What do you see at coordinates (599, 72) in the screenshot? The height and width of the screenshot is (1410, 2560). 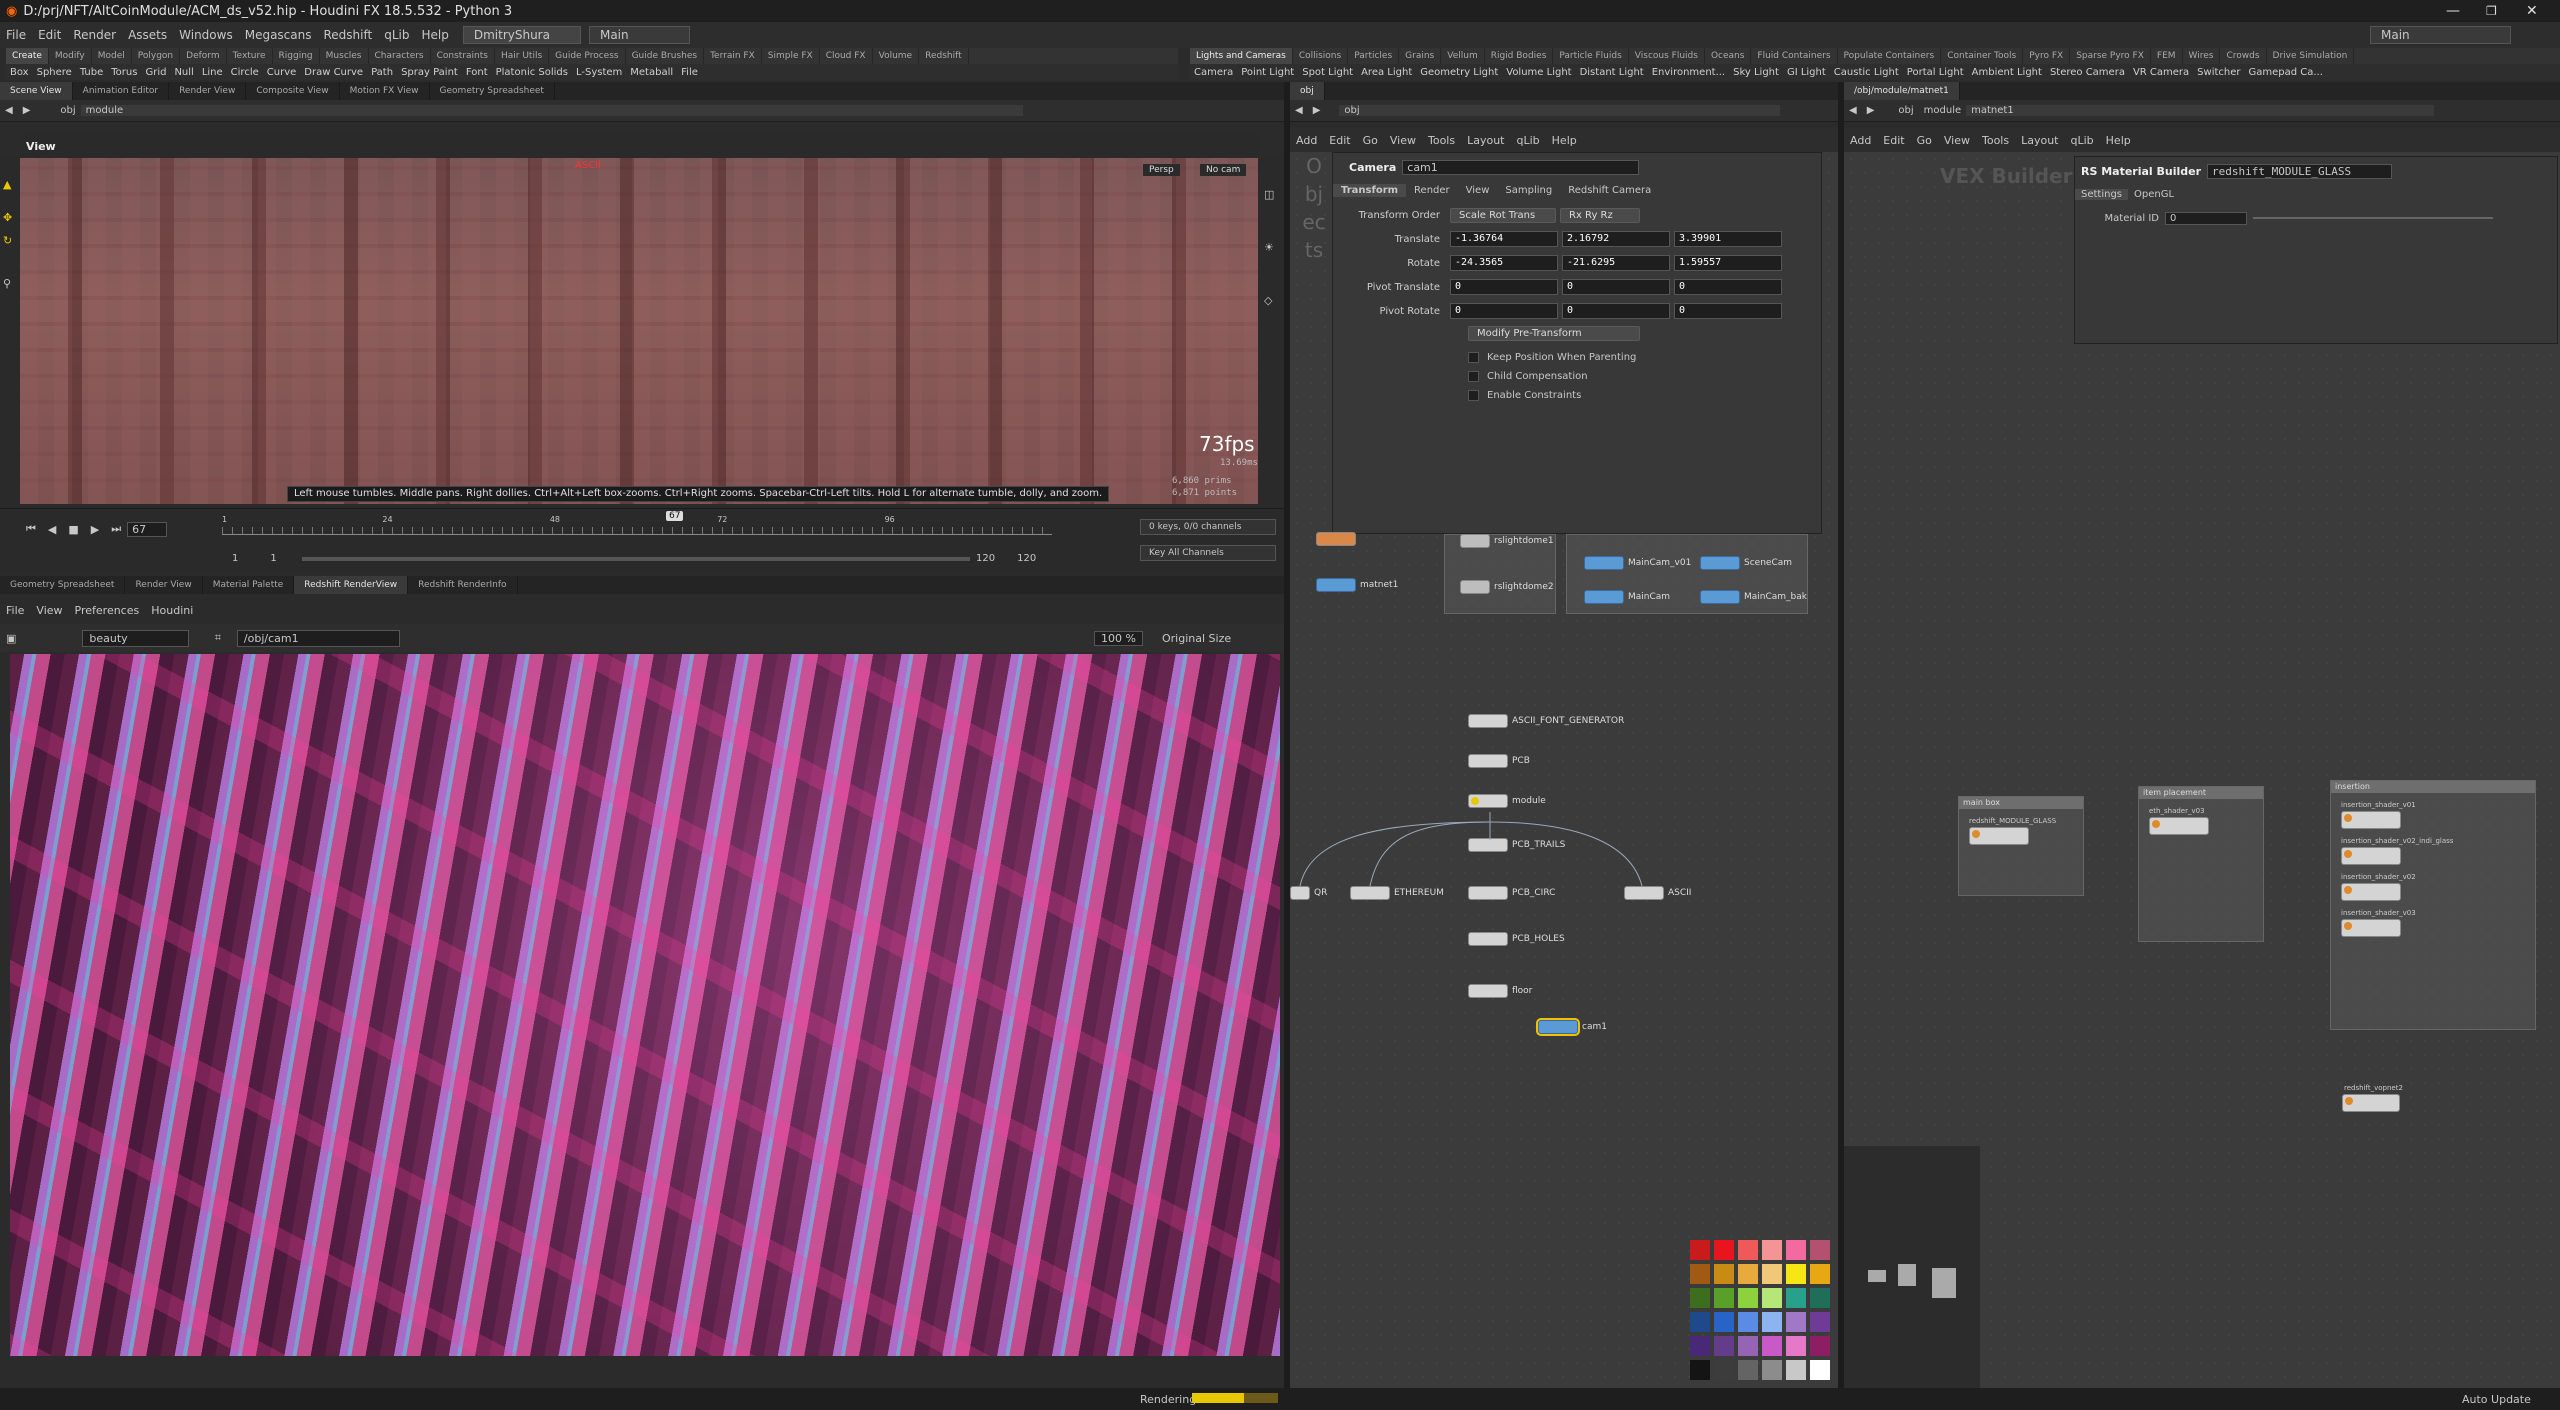 I see `tool-l-system: L-System` at bounding box center [599, 72].